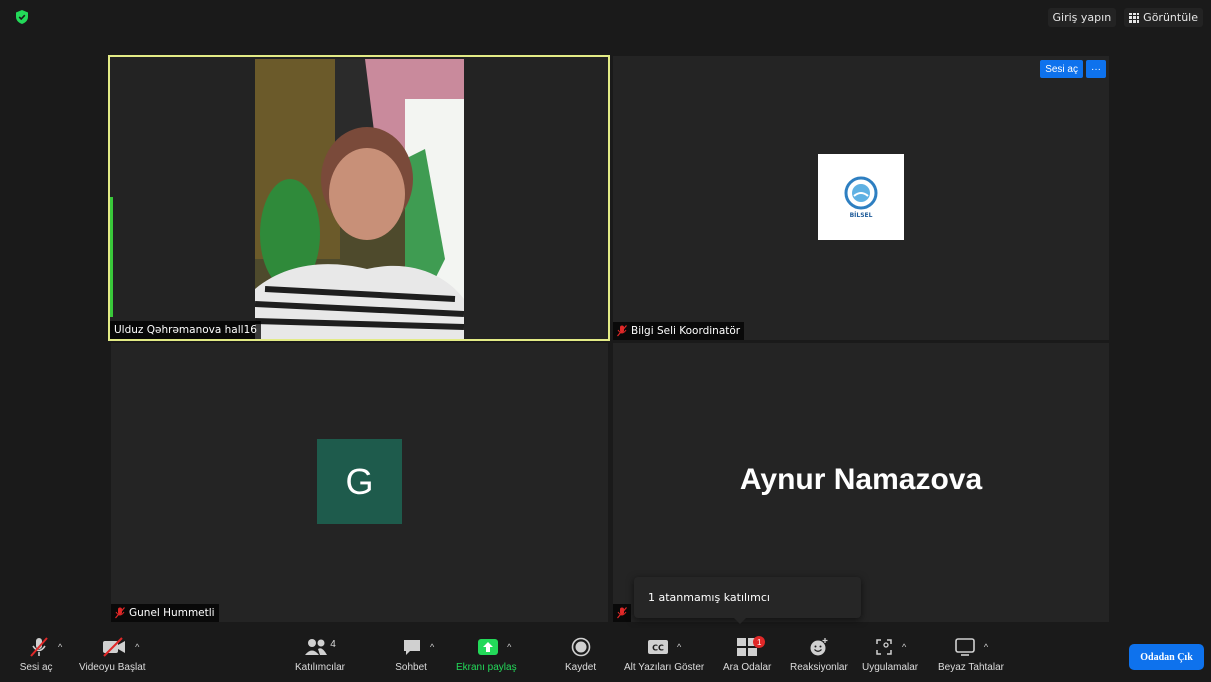 Image resolution: width=1211 pixels, height=682 pixels. I want to click on closed-captions-icon: CC, so click(657, 647).